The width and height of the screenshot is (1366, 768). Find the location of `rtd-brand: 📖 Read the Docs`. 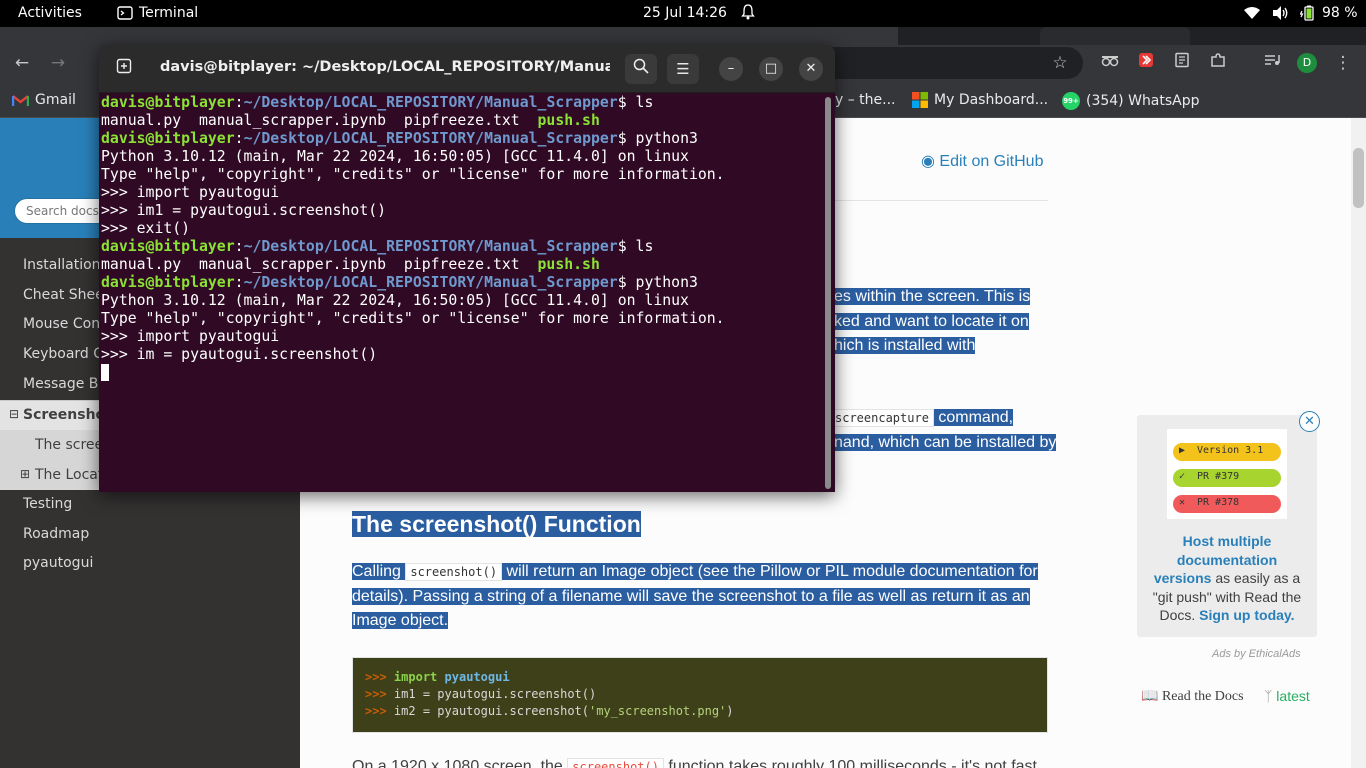

rtd-brand: 📖 Read the Docs is located at coordinates (1192, 696).